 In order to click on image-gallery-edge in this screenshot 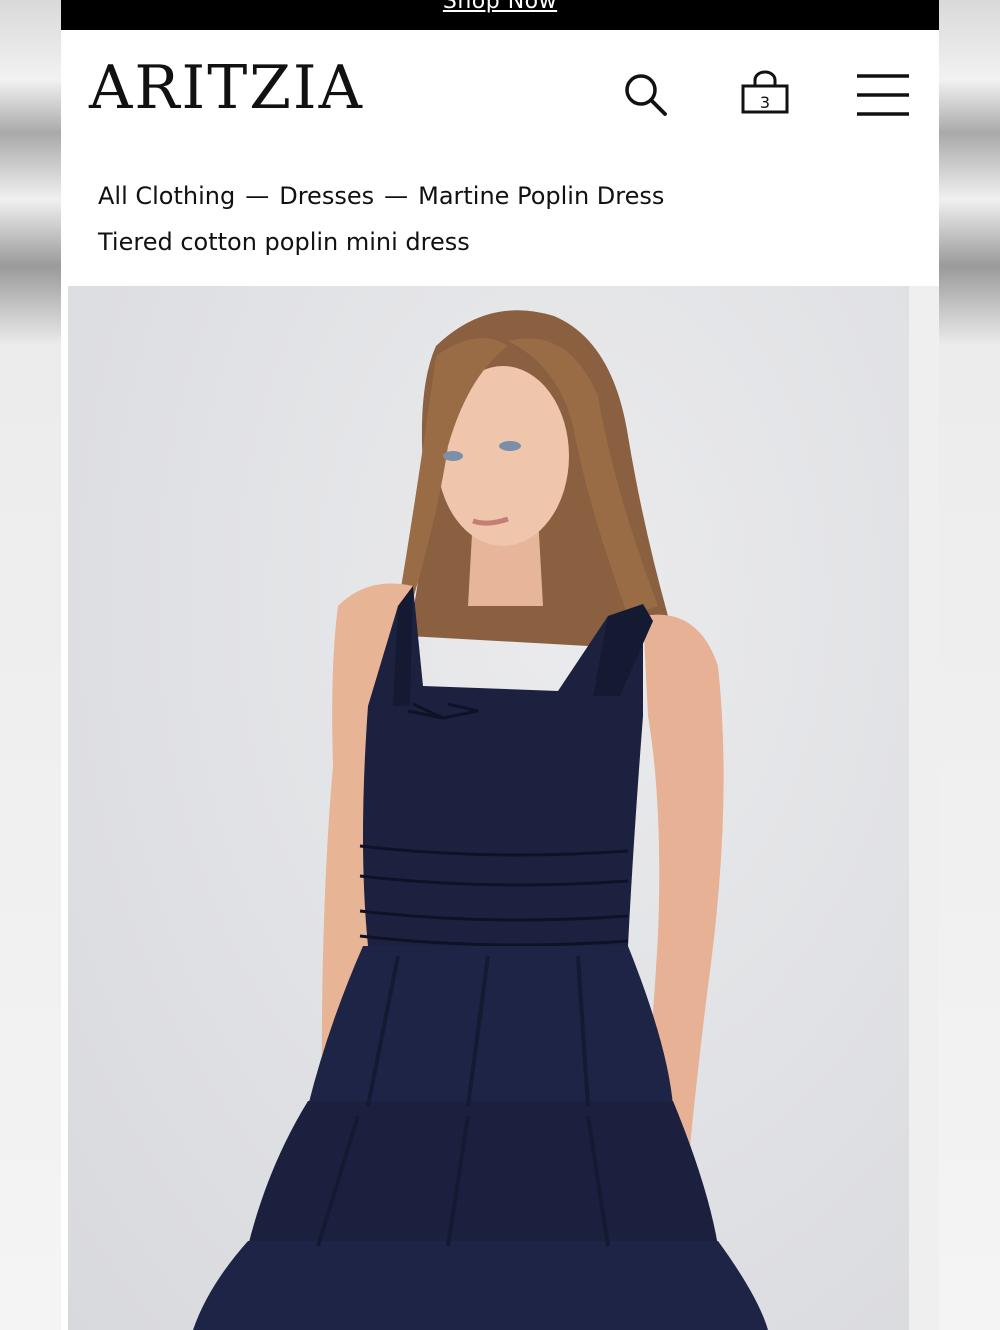, I will do `click(924, 808)`.